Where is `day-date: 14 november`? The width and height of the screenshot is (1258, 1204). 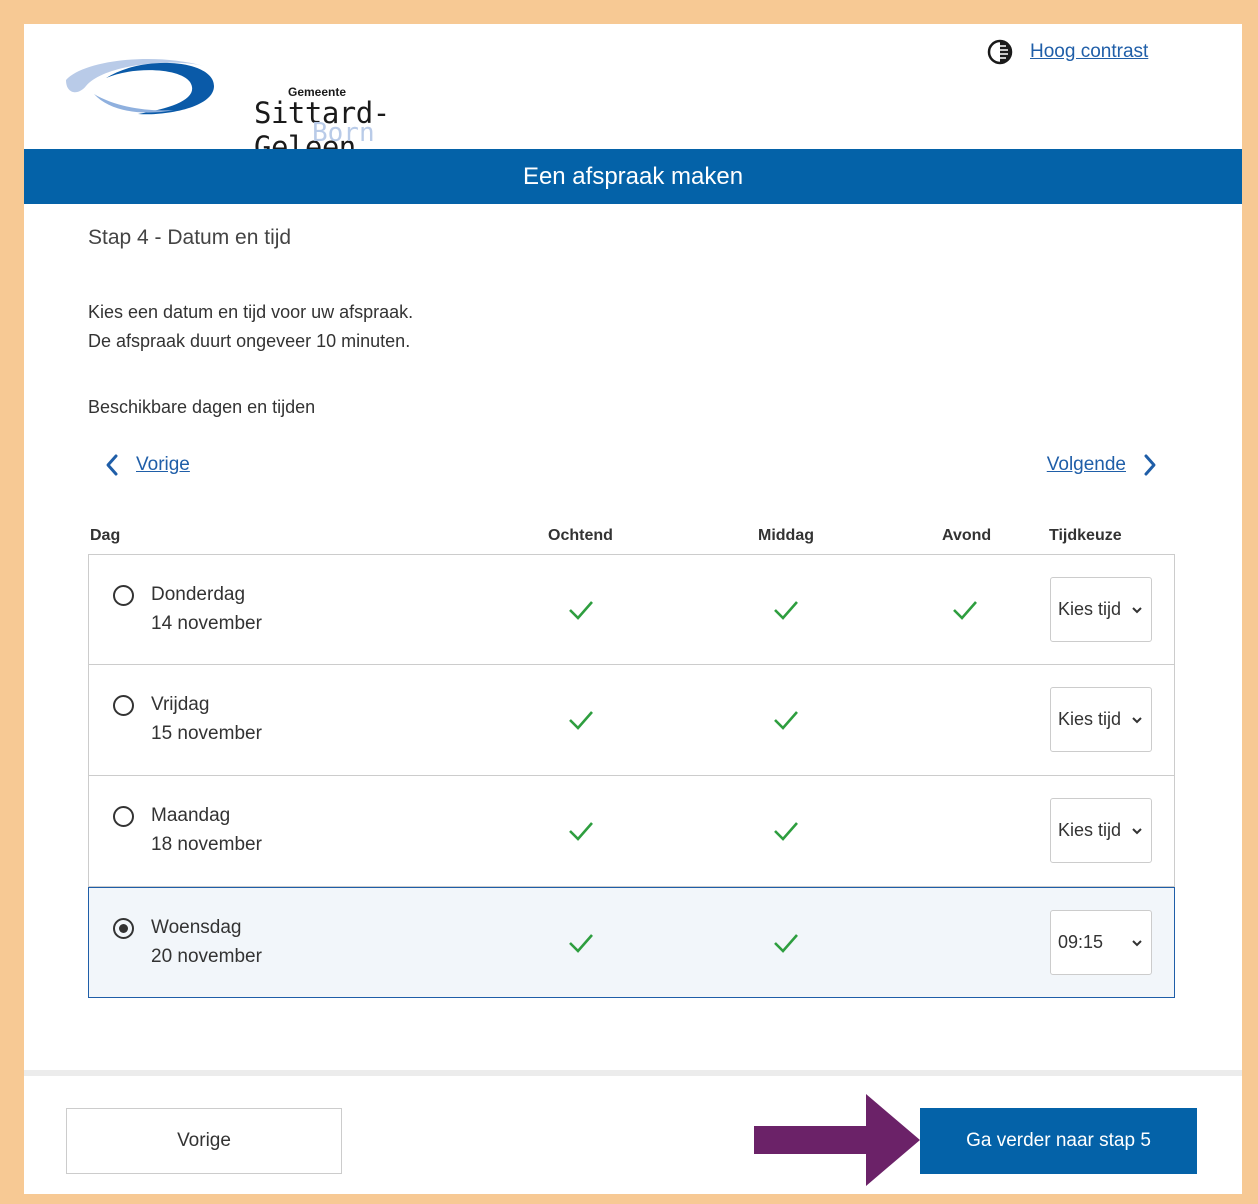 day-date: 14 november is located at coordinates (206, 623).